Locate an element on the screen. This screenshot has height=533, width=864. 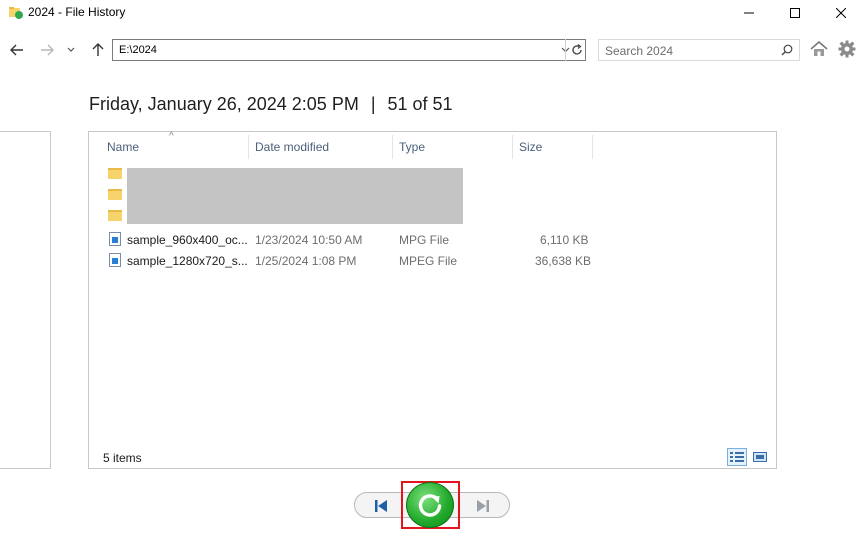
next-version-button is located at coordinates (483, 506).